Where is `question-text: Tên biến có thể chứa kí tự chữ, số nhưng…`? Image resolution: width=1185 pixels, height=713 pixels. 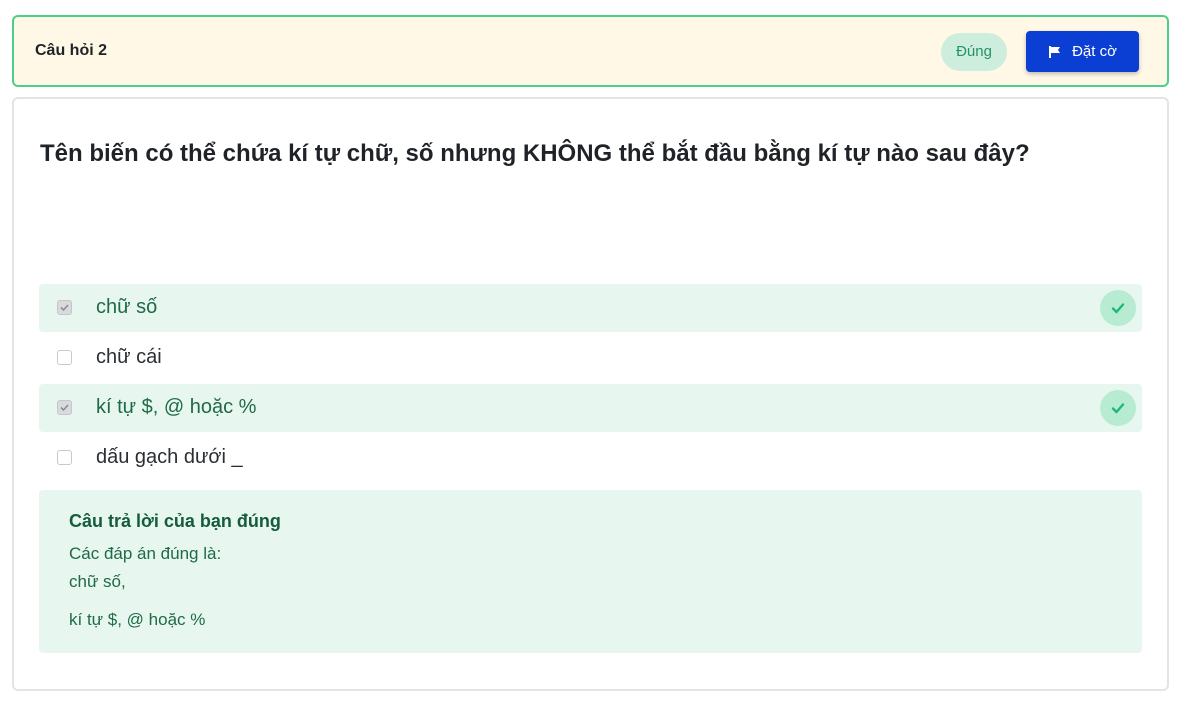 question-text: Tên biến có thể chứa kí tự chữ, số nhưng… is located at coordinates (535, 153).